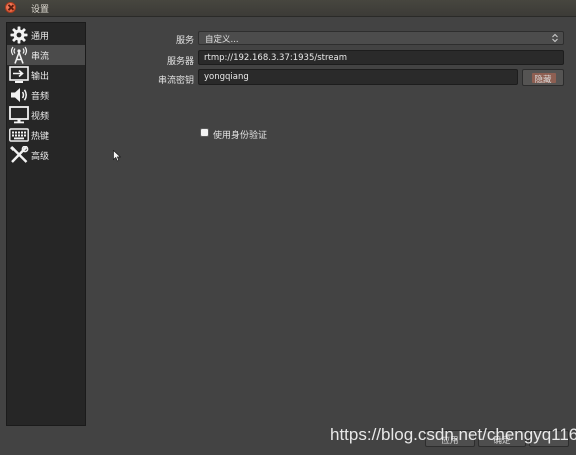  I want to click on sidebar-item-general: 通用, so click(46, 35).